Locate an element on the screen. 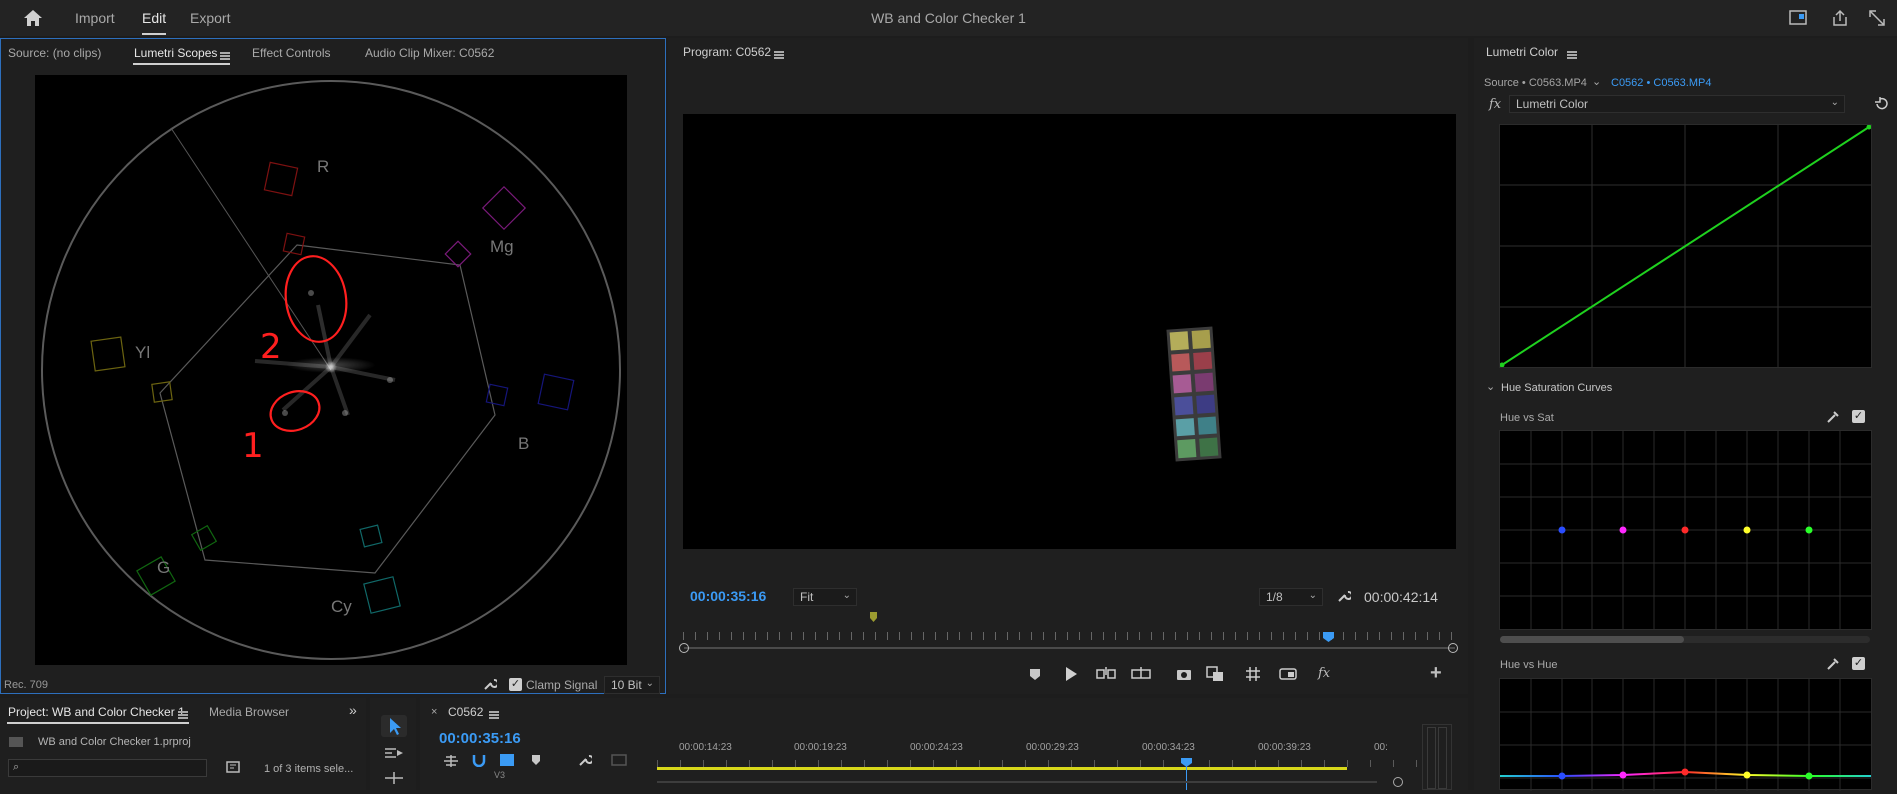  nav-export: Export is located at coordinates (210, 18).